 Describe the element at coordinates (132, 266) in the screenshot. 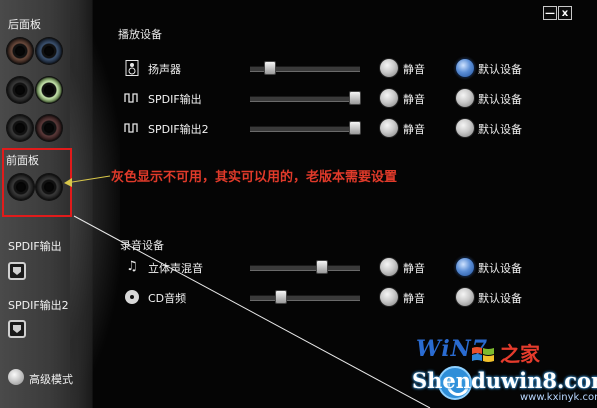

I see `music-note-icon: ♫` at that location.